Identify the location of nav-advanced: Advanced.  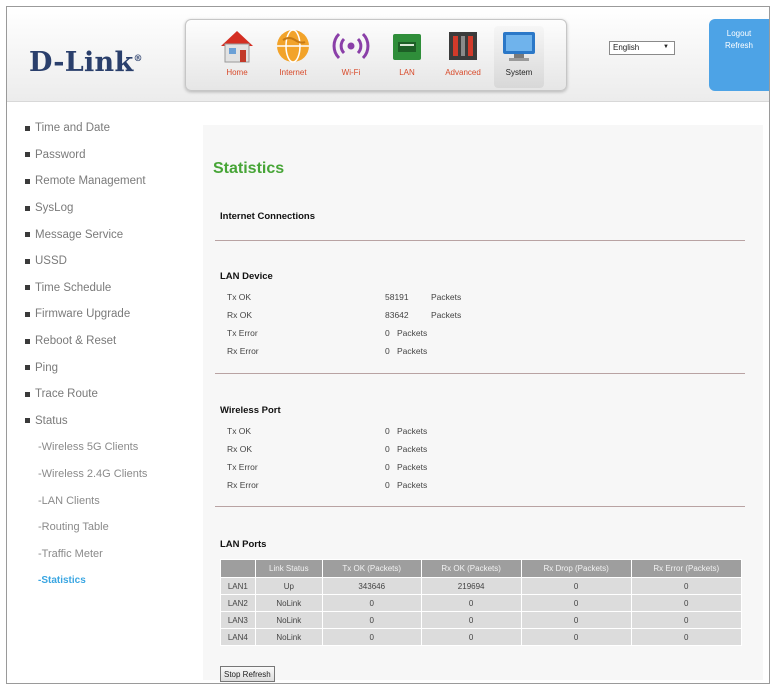
(463, 57).